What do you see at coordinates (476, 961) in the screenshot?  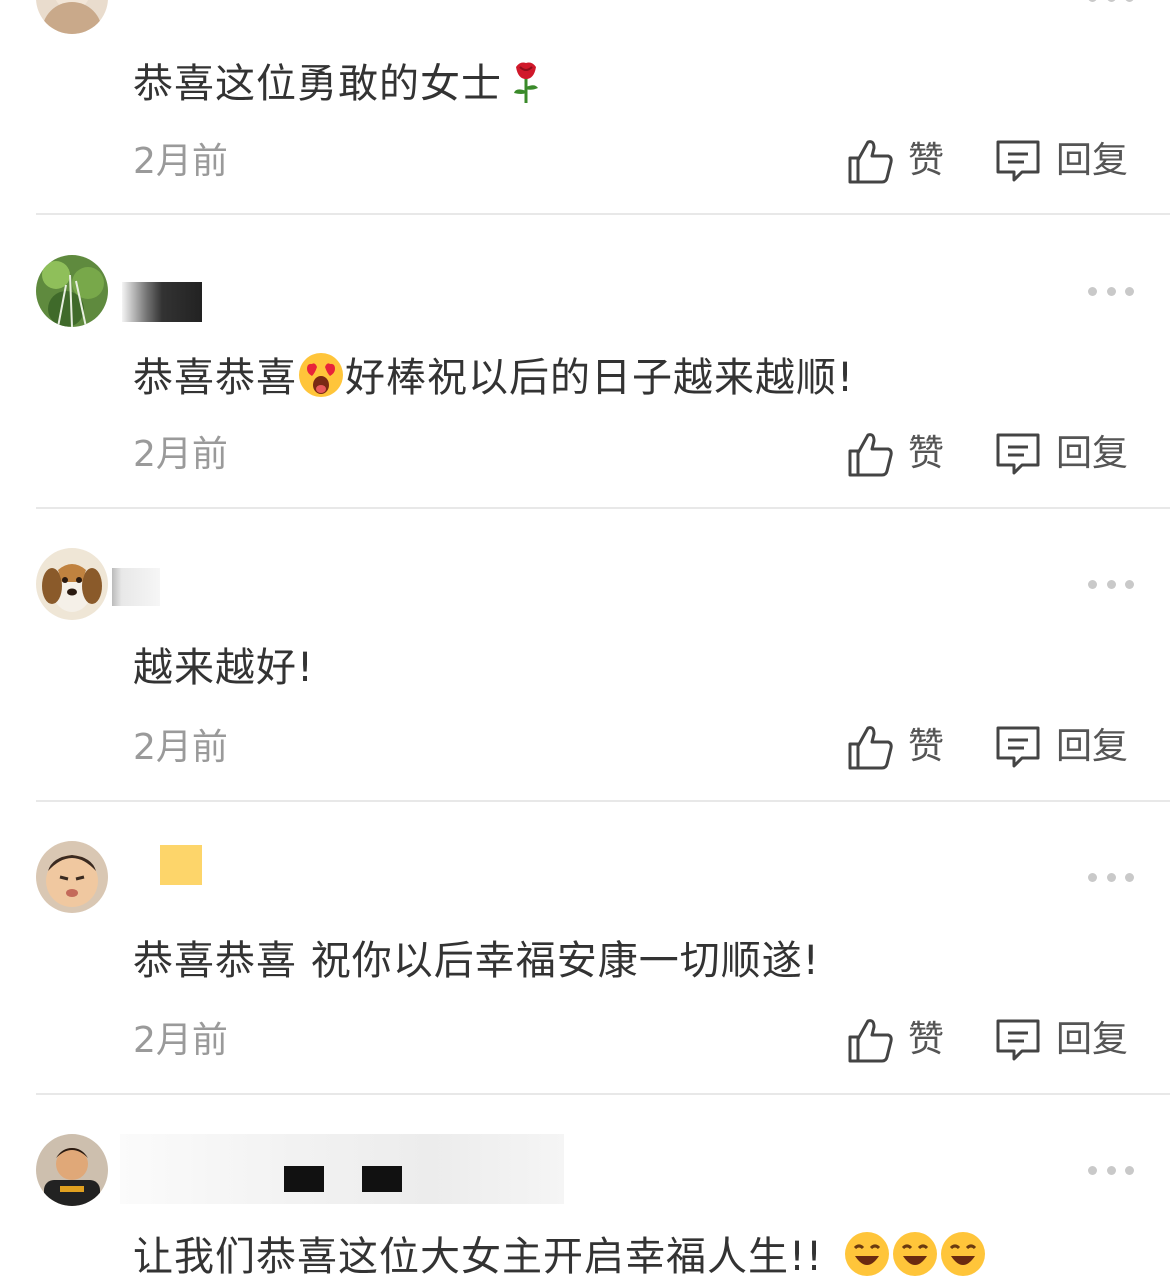 I see `comment-text: 恭喜恭喜 祝你以后幸福安康一切顺遂!` at bounding box center [476, 961].